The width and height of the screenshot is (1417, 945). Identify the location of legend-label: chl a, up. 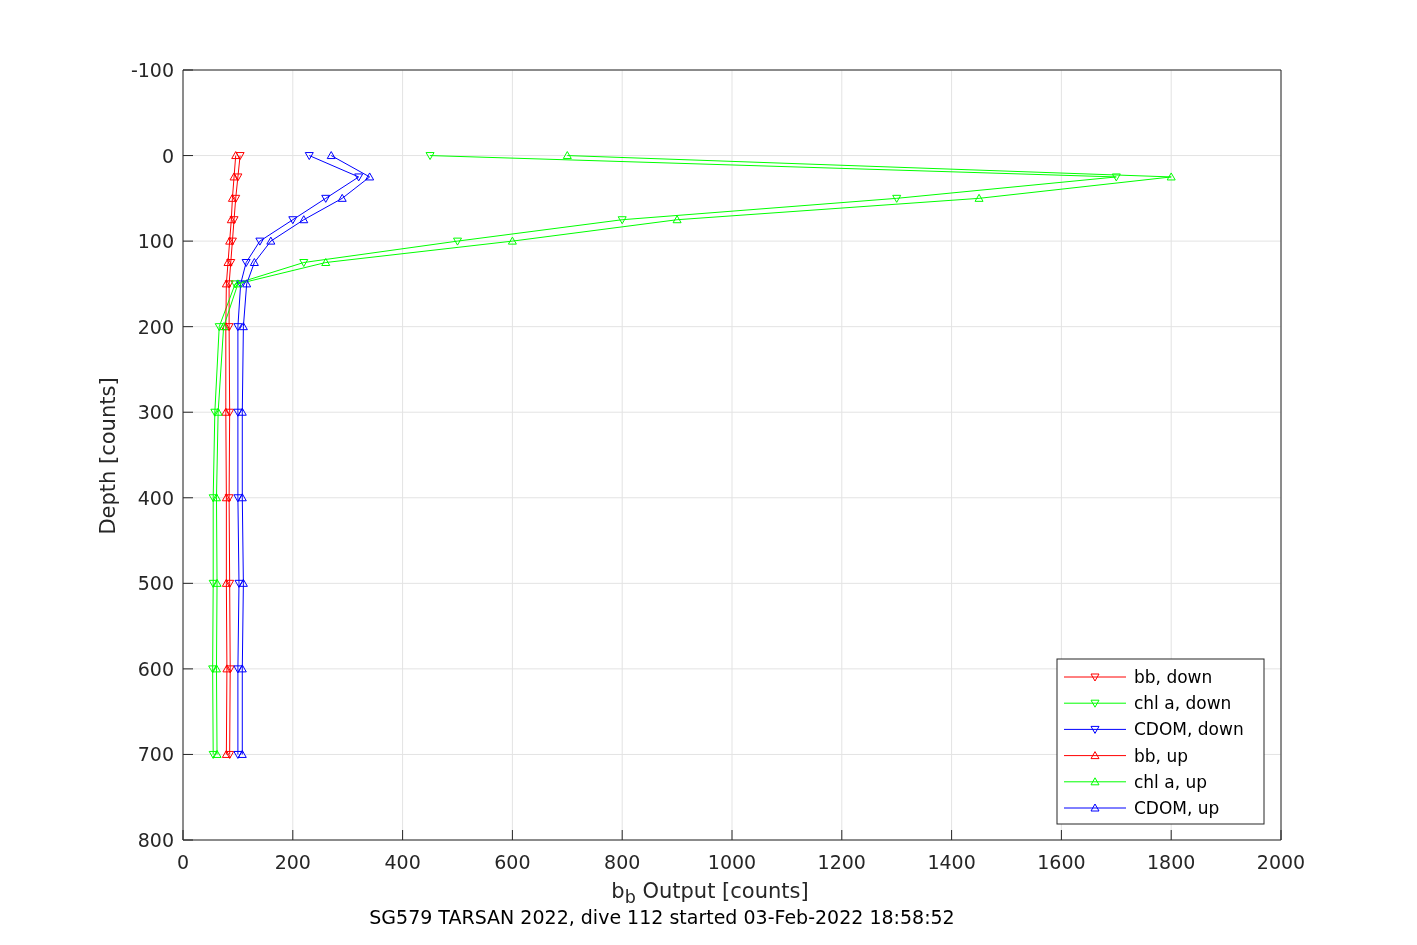
(1171, 781).